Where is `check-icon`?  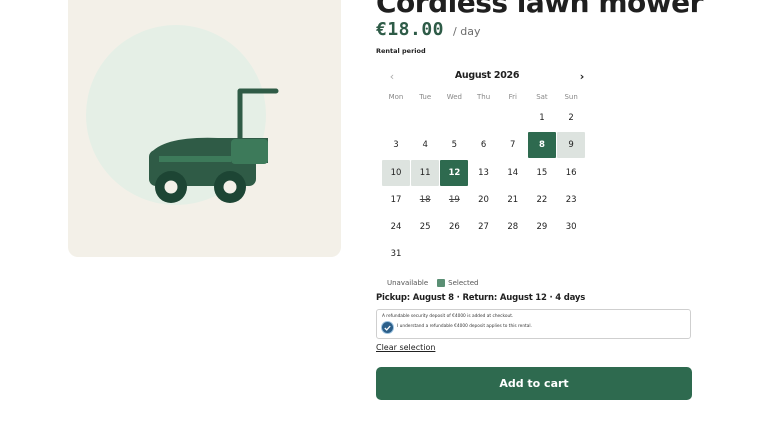 check-icon is located at coordinates (387, 328).